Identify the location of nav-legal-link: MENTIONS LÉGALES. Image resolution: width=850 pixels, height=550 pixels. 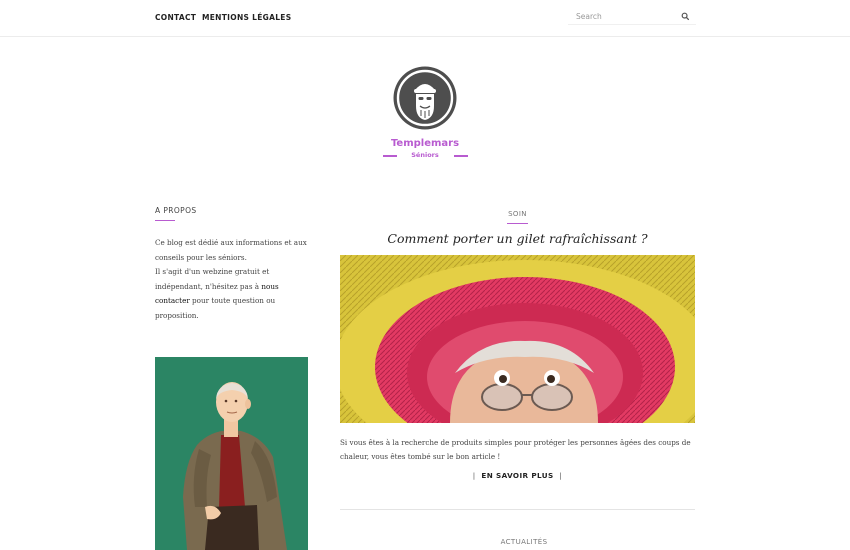
(246, 17).